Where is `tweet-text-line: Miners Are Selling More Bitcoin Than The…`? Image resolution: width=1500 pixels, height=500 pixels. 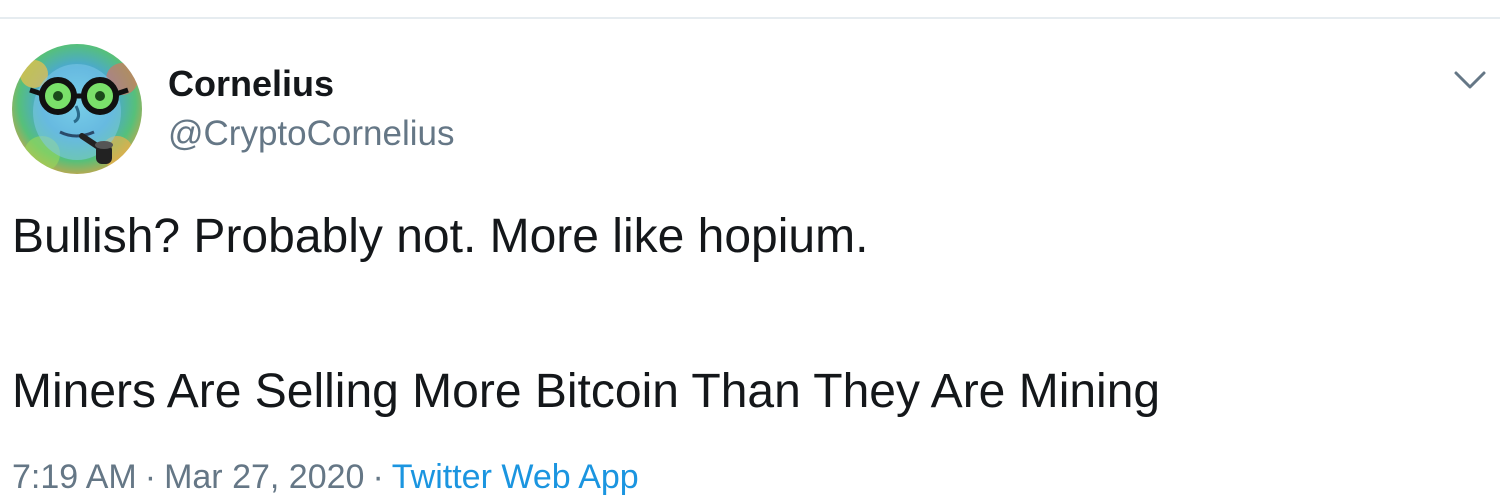
tweet-text-line: Miners Are Selling More Bitcoin Than The… is located at coordinates (586, 391).